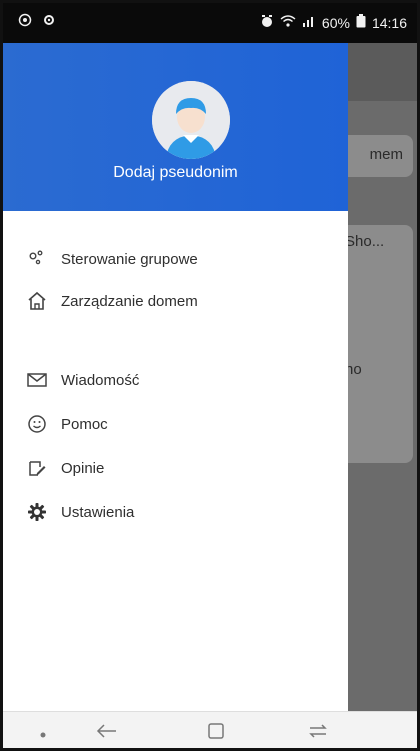 This screenshot has width=420, height=751. What do you see at coordinates (267, 22) in the screenshot?
I see `alarm-icon` at bounding box center [267, 22].